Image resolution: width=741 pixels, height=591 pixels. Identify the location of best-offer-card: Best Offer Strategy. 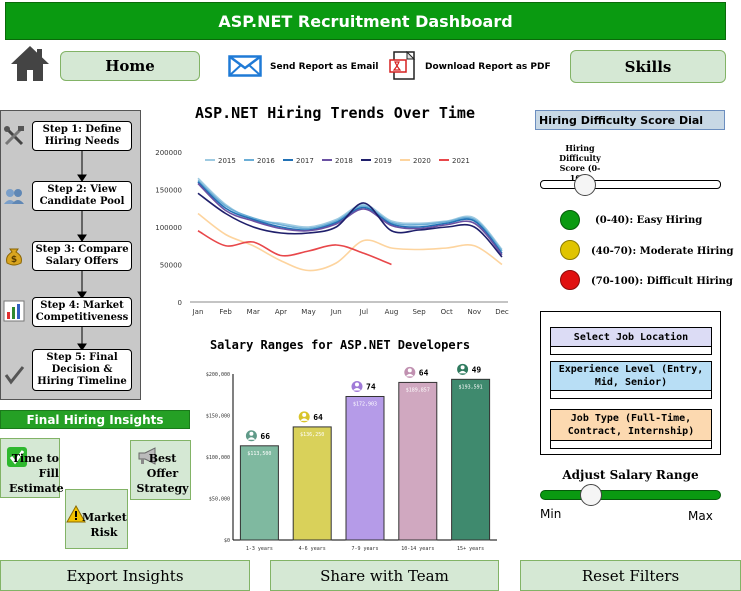
(160, 470).